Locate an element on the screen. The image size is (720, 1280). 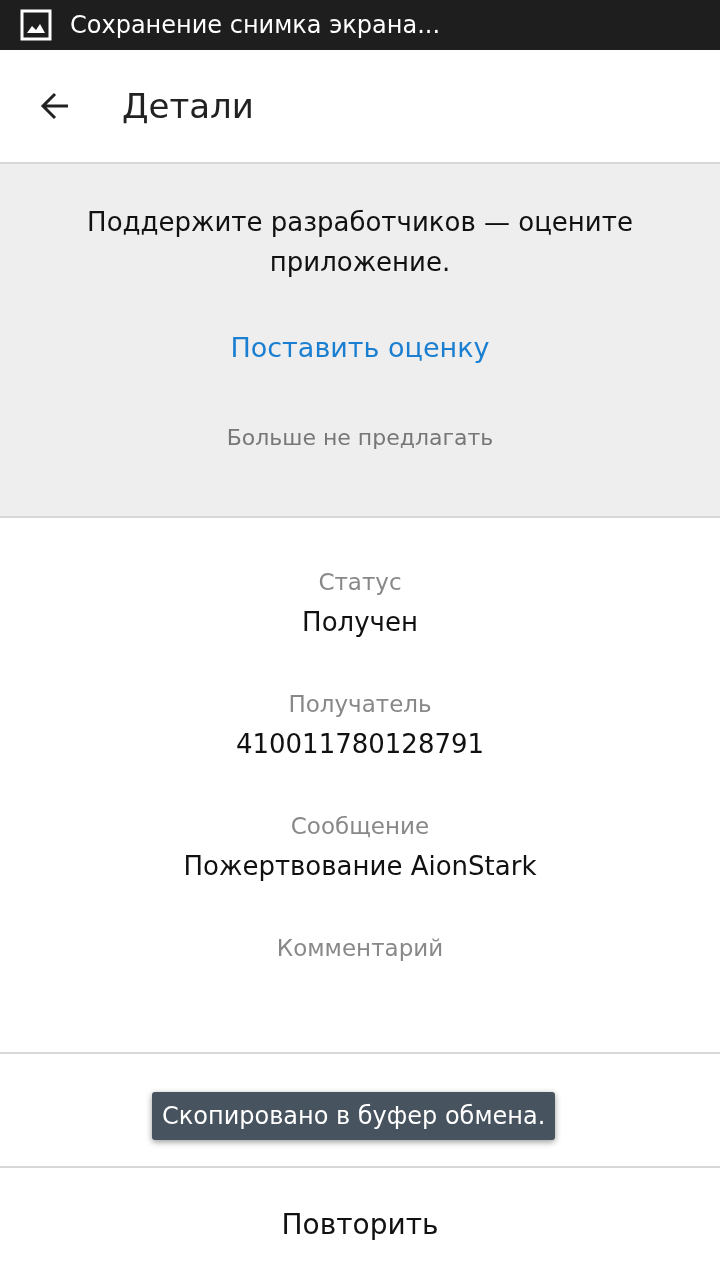
field-value: Получен is located at coordinates (360, 622).